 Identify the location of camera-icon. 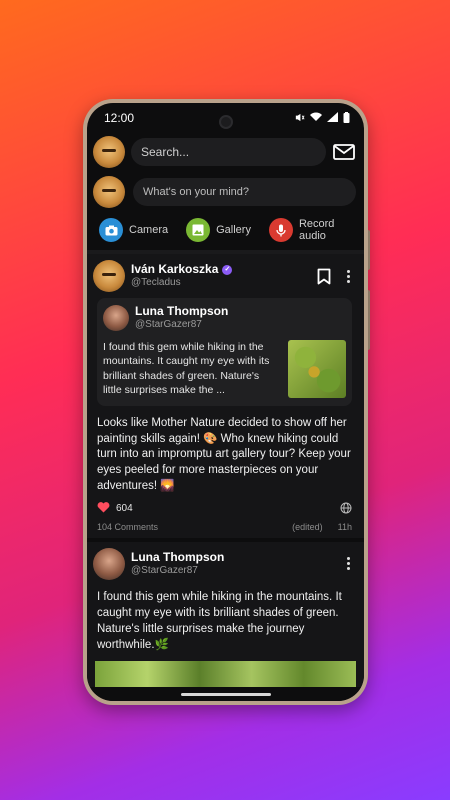
(111, 230).